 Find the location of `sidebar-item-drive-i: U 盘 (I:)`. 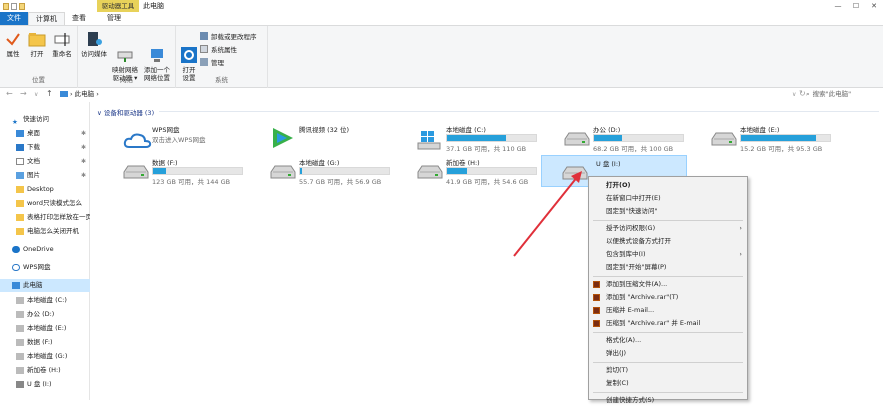

sidebar-item-drive-i: U 盘 (I:) is located at coordinates (45, 384).